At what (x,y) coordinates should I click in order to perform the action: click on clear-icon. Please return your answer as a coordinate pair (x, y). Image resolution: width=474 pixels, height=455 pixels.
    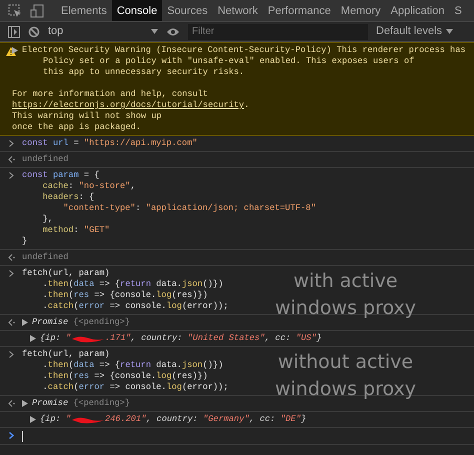
    Looking at the image, I should click on (34, 32).